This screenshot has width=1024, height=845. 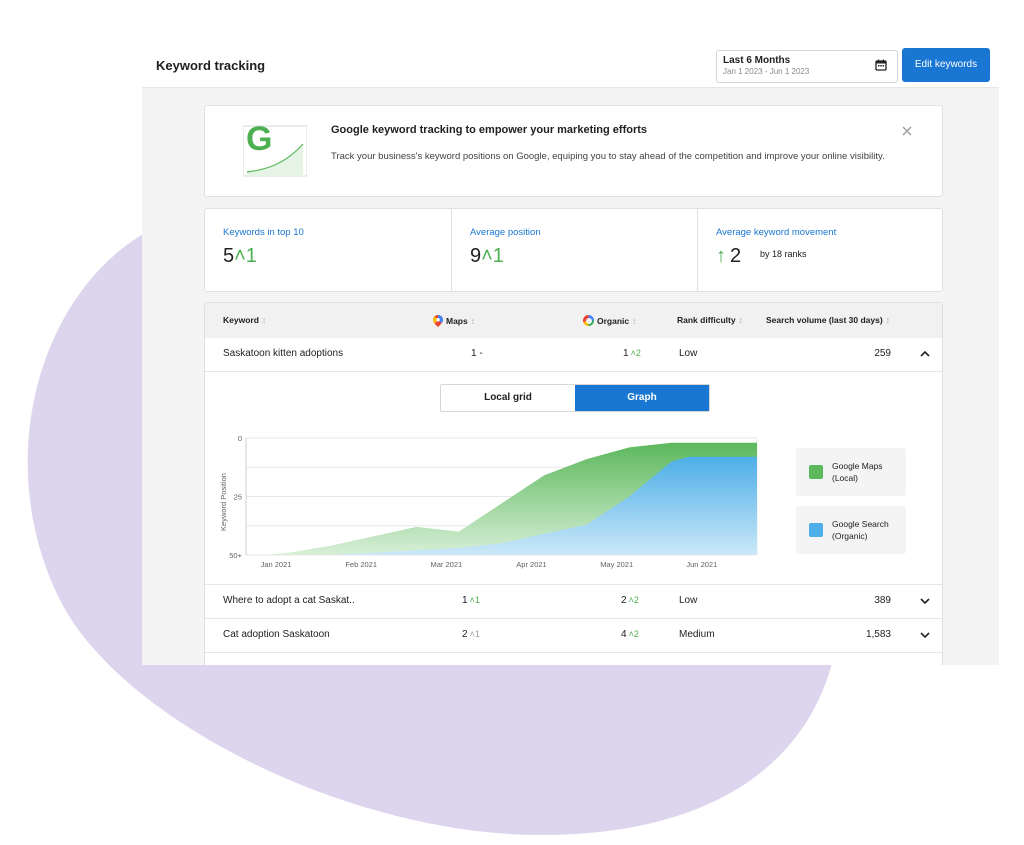 What do you see at coordinates (508, 398) in the screenshot?
I see `local-grid-tab: Local grid` at bounding box center [508, 398].